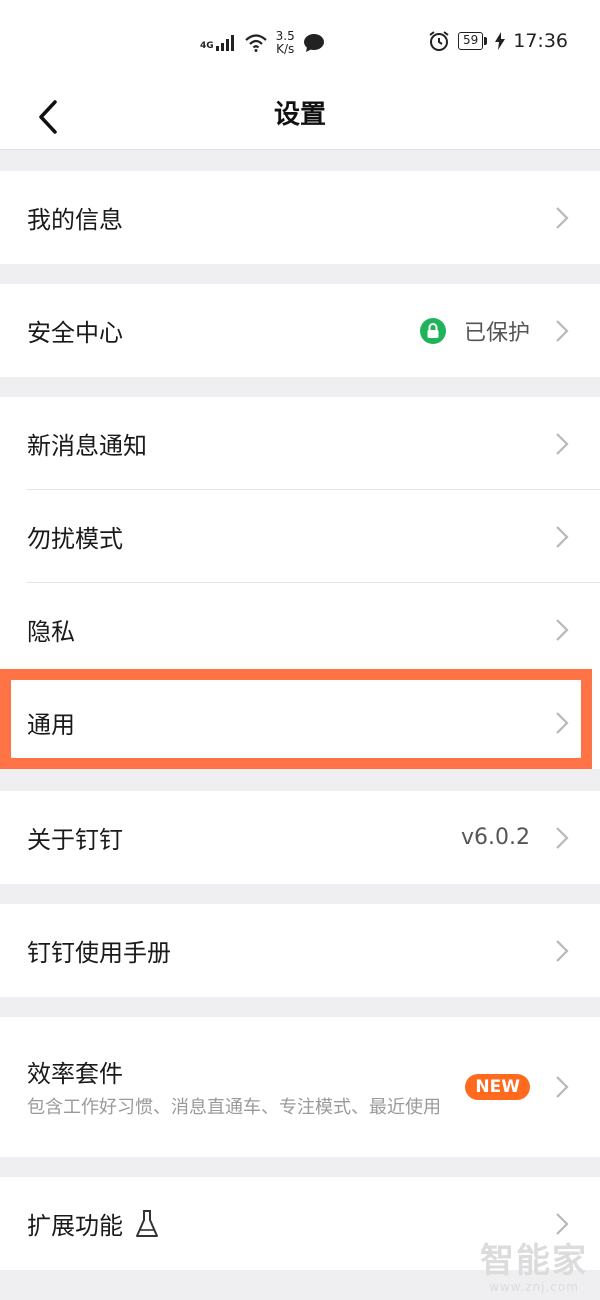 Image resolution: width=600 pixels, height=1300 pixels. I want to click on row-label: 效率套件, so click(75, 1073).